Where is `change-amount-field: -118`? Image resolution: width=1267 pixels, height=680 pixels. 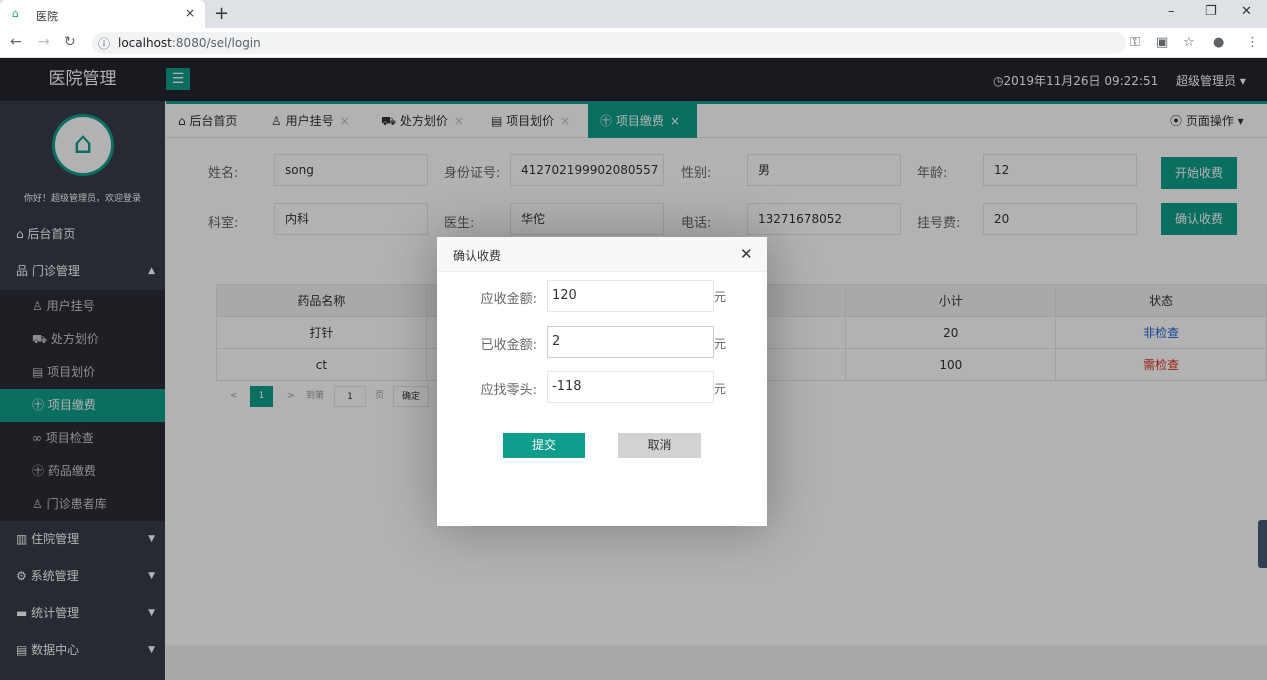
change-amount-field: -118 is located at coordinates (630, 387).